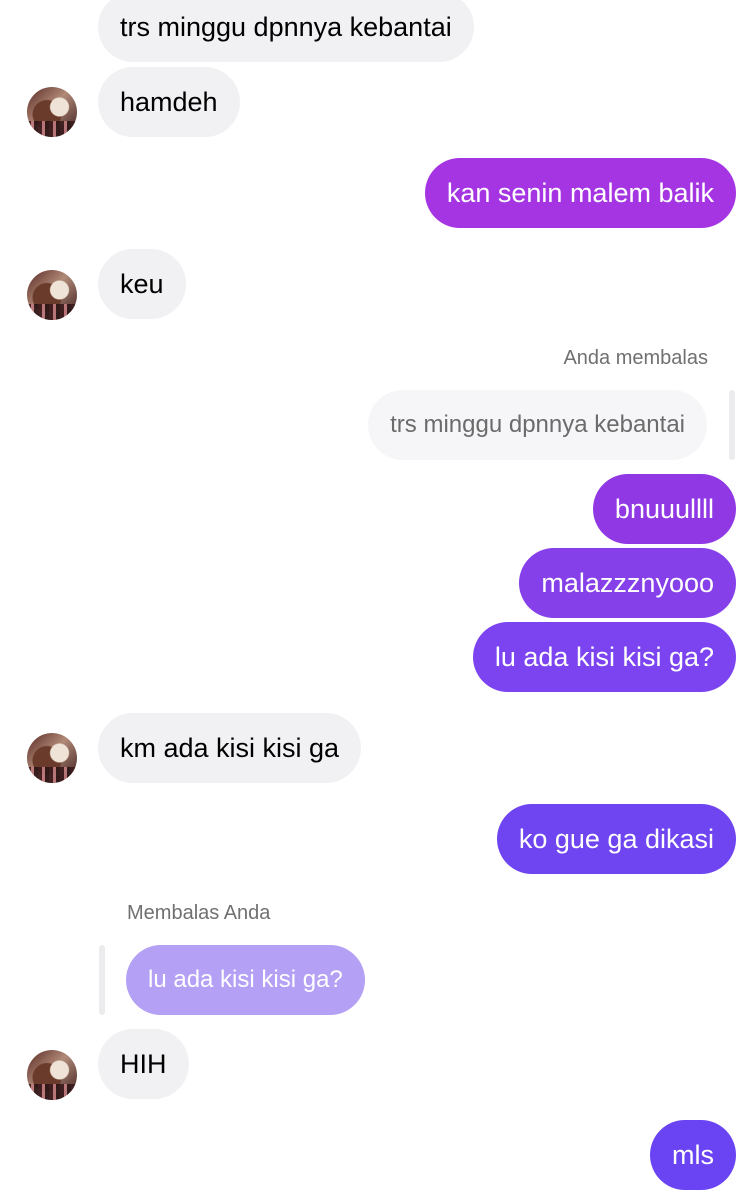 The height and width of the screenshot is (1200, 750). What do you see at coordinates (616, 839) in the screenshot?
I see `outgoing-message-bubble: ko gue ga dikasi` at bounding box center [616, 839].